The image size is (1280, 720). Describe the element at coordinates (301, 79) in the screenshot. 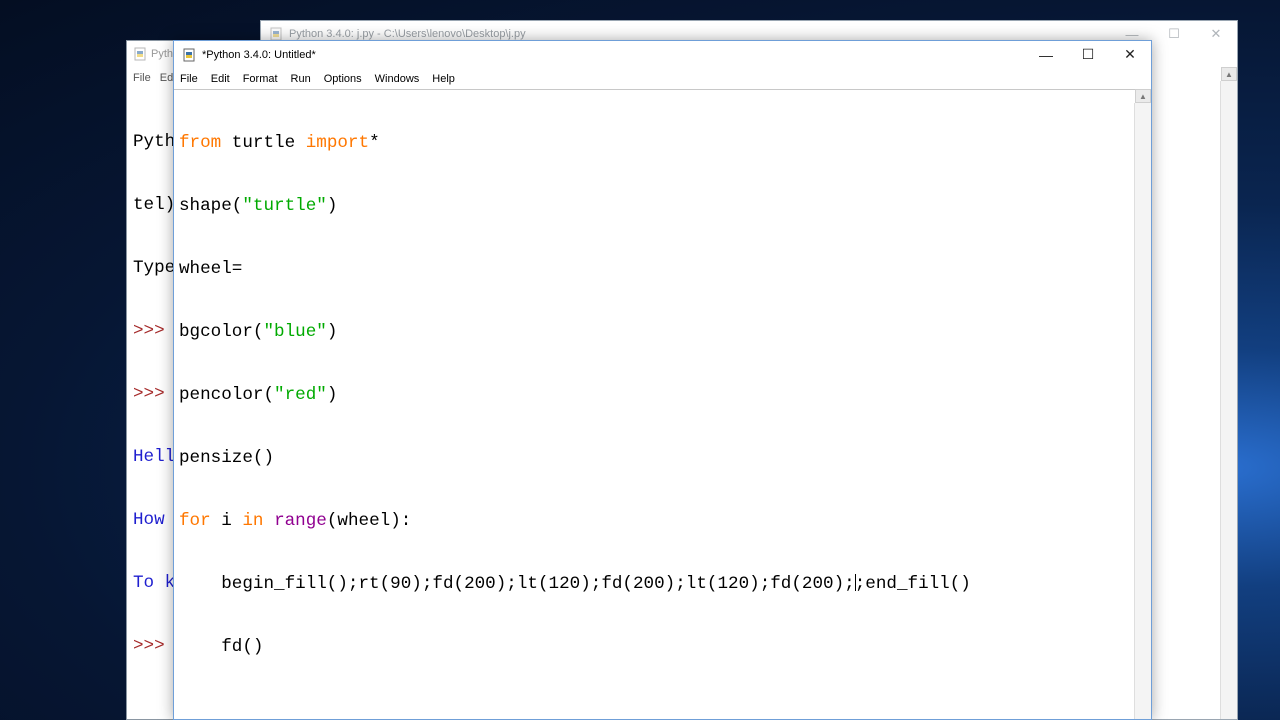

I see `menu-run: Run` at that location.